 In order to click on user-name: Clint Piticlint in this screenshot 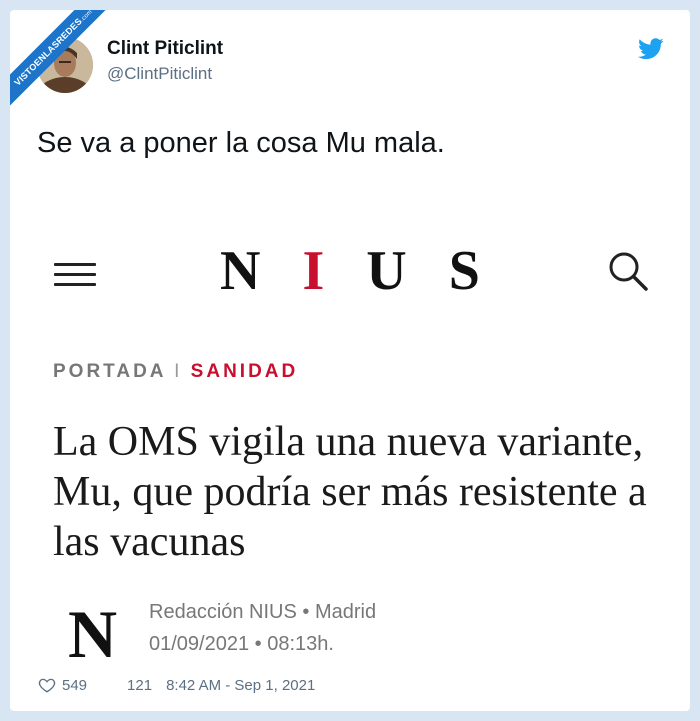, I will do `click(165, 49)`.